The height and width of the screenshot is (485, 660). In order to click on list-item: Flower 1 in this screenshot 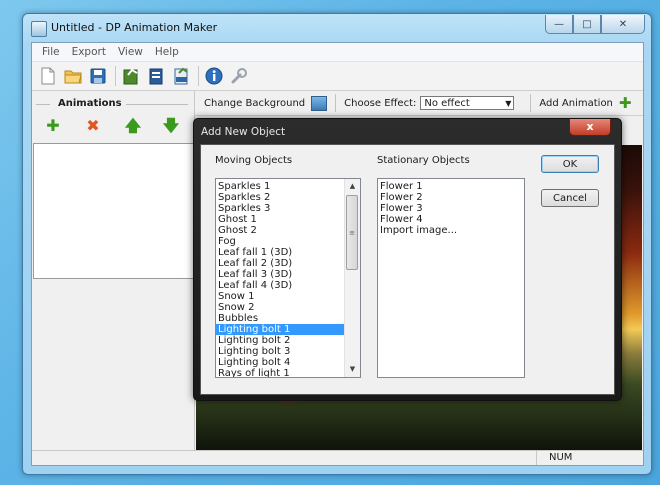, I will do `click(451, 186)`.